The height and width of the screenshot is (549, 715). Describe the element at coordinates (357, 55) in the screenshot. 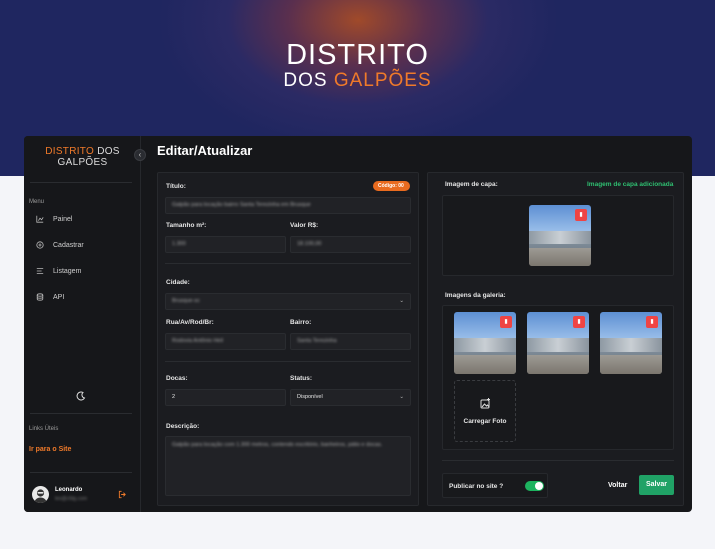

I see `brand-line-1: DISTRITO` at that location.